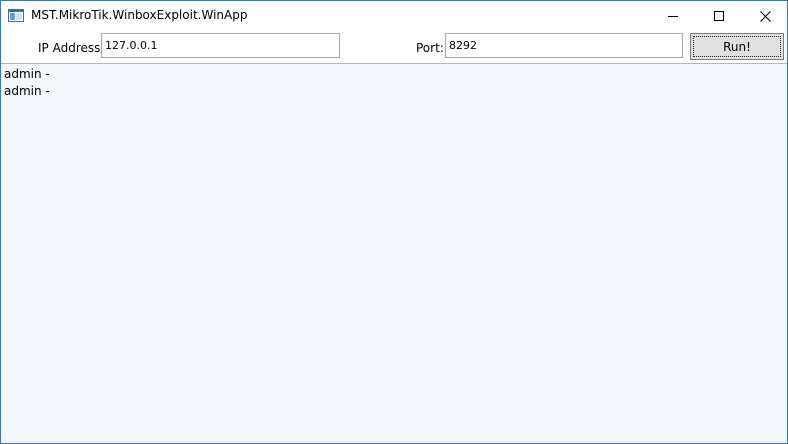 The height and width of the screenshot is (444, 788). I want to click on run-button-label: Run!, so click(737, 46).